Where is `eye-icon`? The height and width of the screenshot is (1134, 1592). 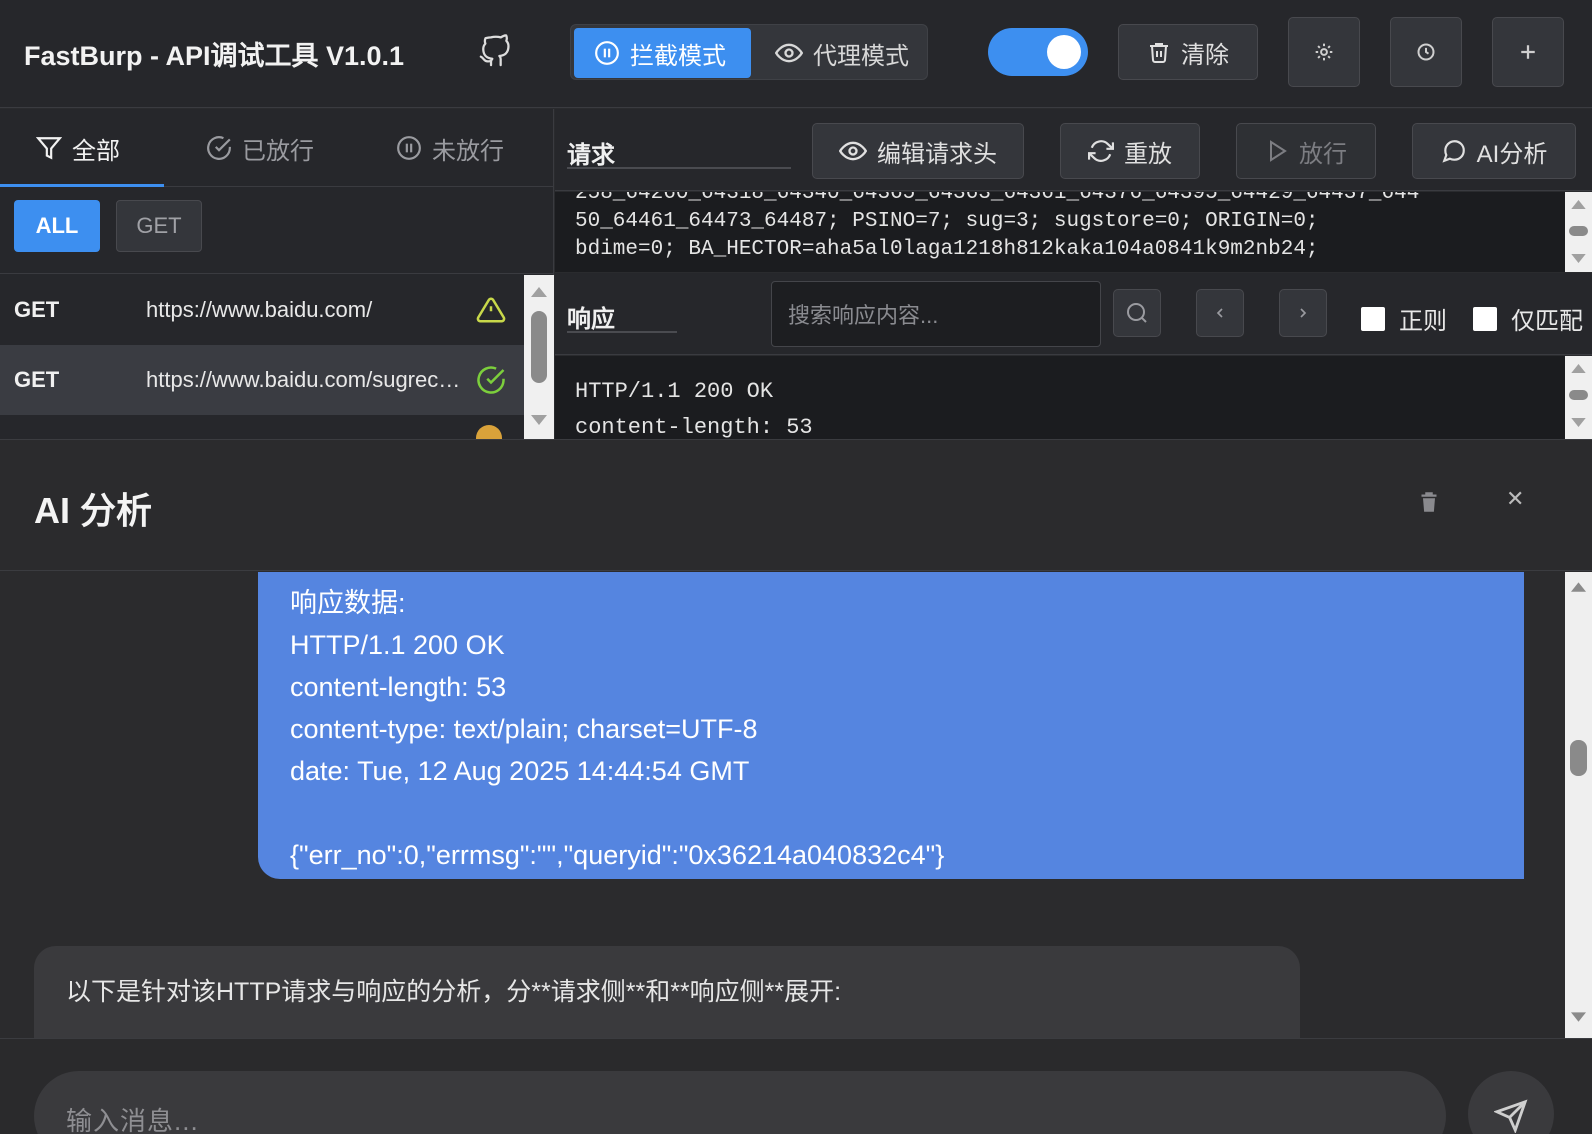 eye-icon is located at coordinates (853, 151).